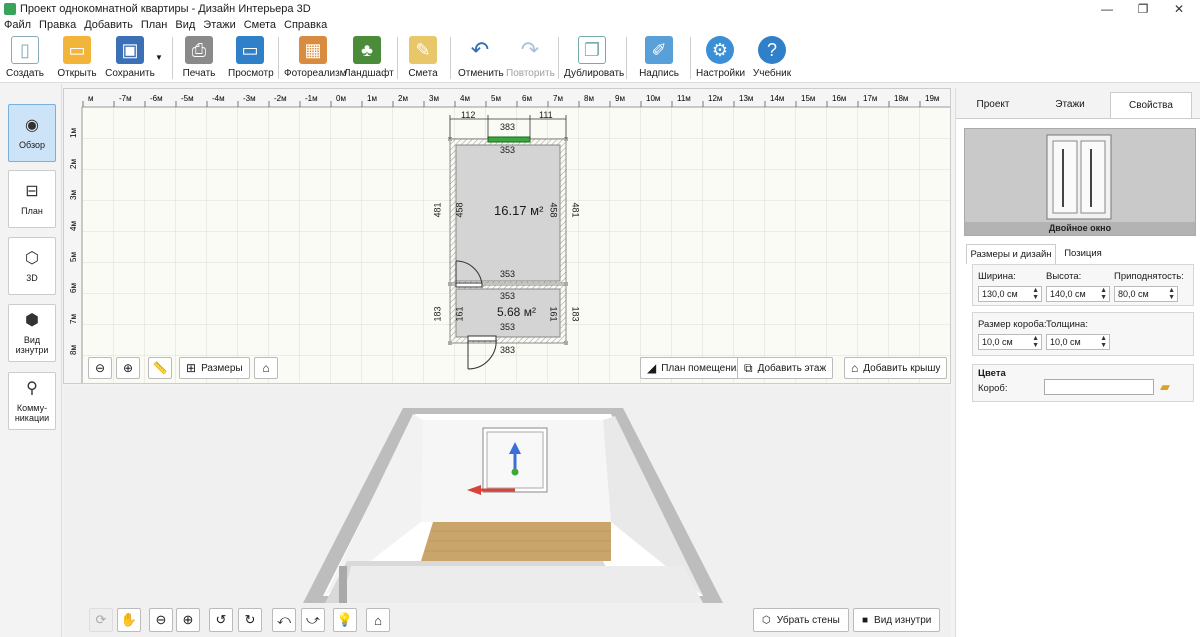 This screenshot has width=1200, height=637. What do you see at coordinates (32, 199) in the screenshot?
I see `sidebar-item-plan: ⊟ План` at bounding box center [32, 199].